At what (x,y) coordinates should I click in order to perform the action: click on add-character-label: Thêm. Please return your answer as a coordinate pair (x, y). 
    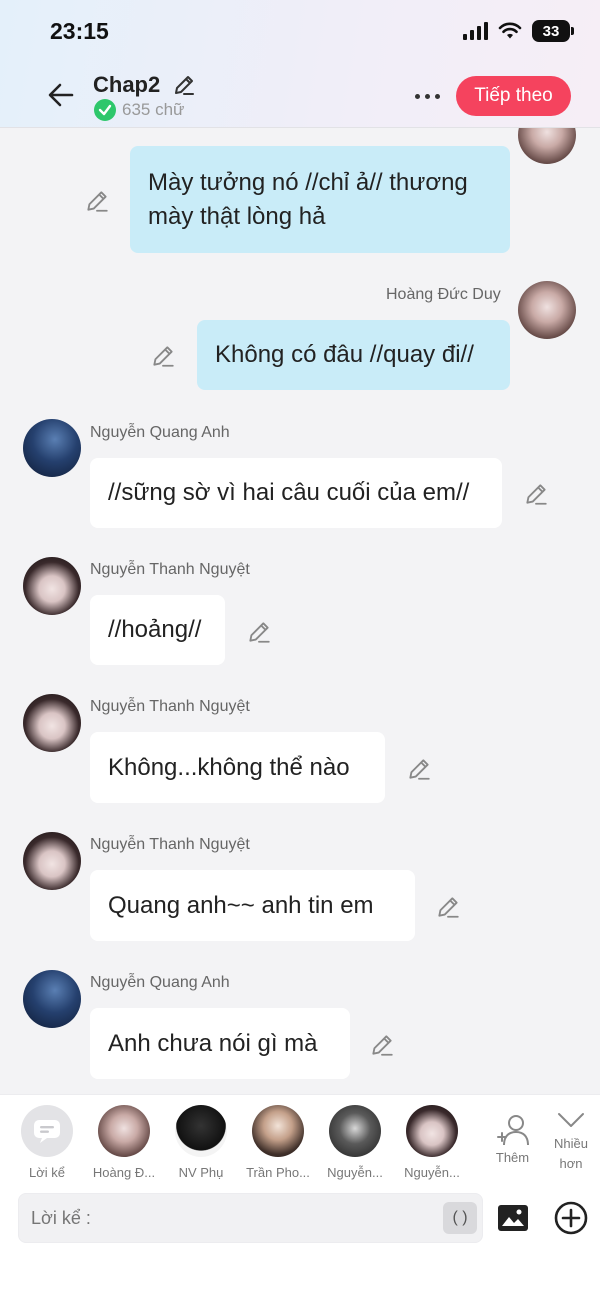
    Looking at the image, I should click on (512, 1157).